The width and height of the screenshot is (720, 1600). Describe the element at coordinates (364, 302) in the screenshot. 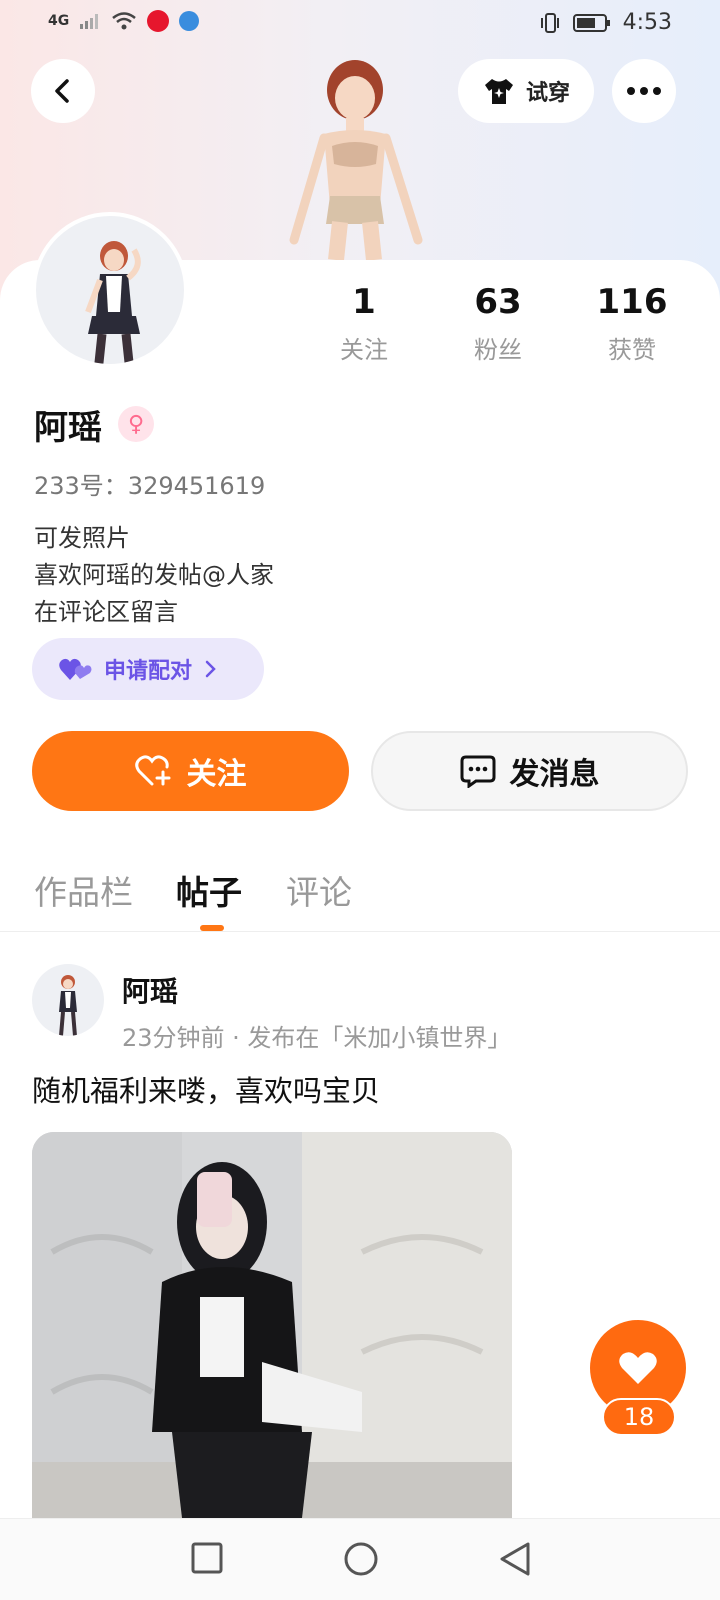

I see `stat-value: 1` at that location.